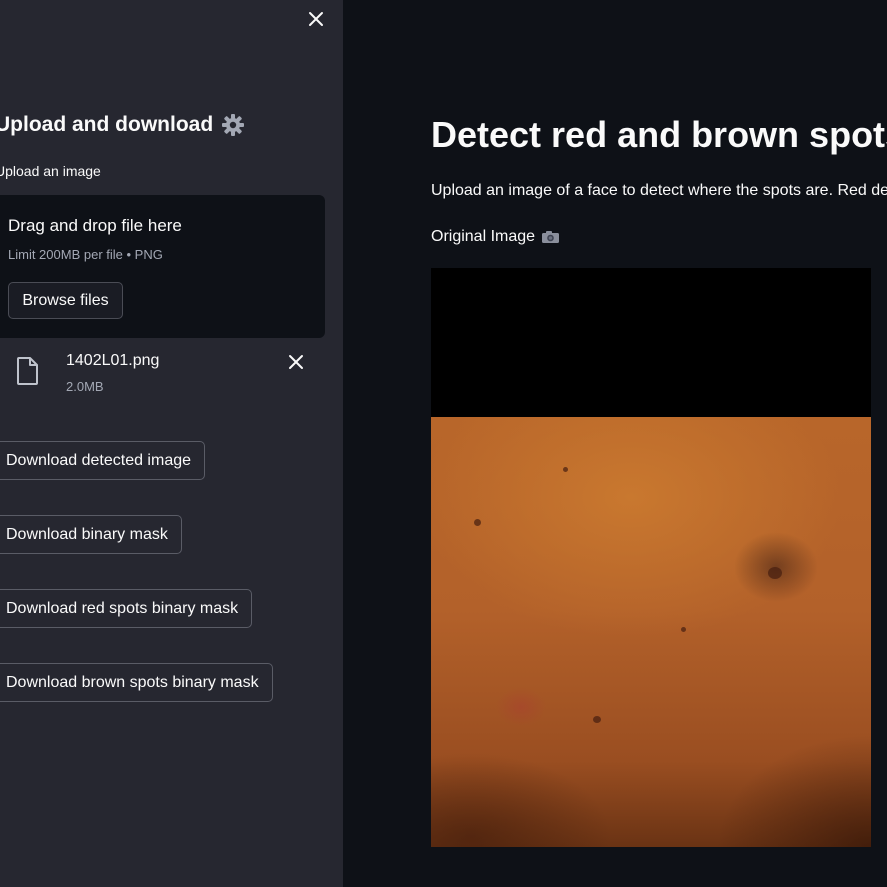 The height and width of the screenshot is (887, 887). I want to click on uploaded-file-row: 1402L01.png 2.0MB, so click(171, 376).